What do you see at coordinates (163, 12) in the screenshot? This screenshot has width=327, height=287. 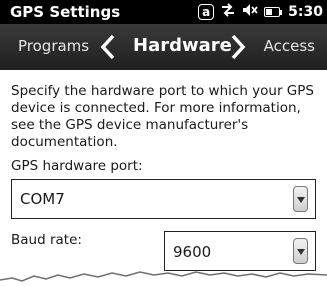 I see `status-bar: GPS Settings a 5:30` at bounding box center [163, 12].